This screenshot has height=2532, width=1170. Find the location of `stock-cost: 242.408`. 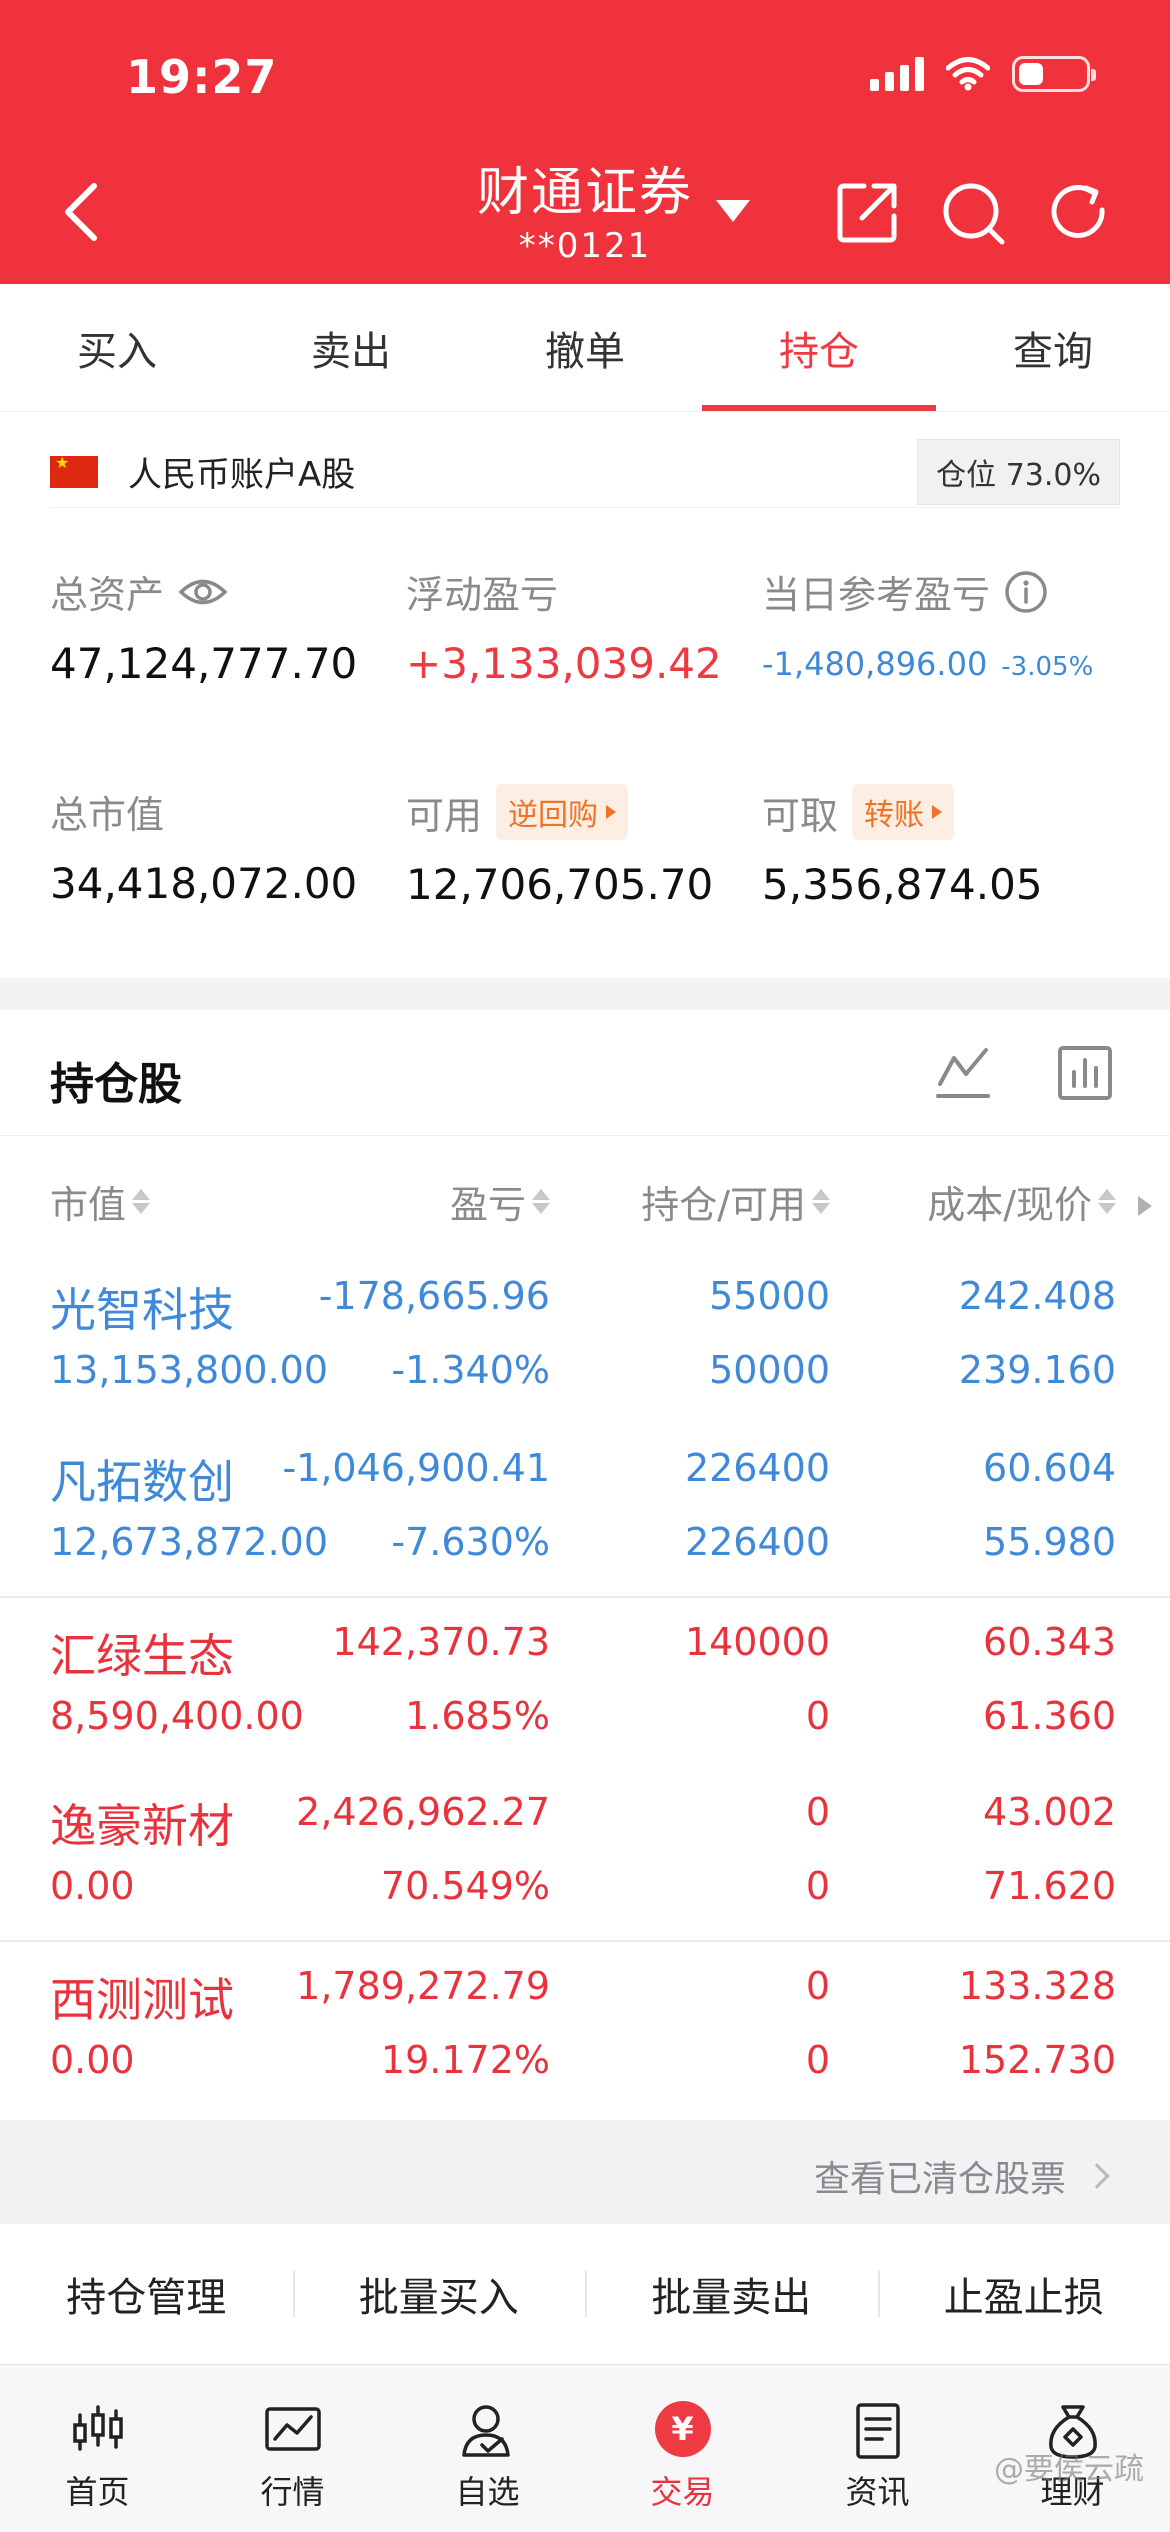

stock-cost: 242.408 is located at coordinates (1037, 1296).